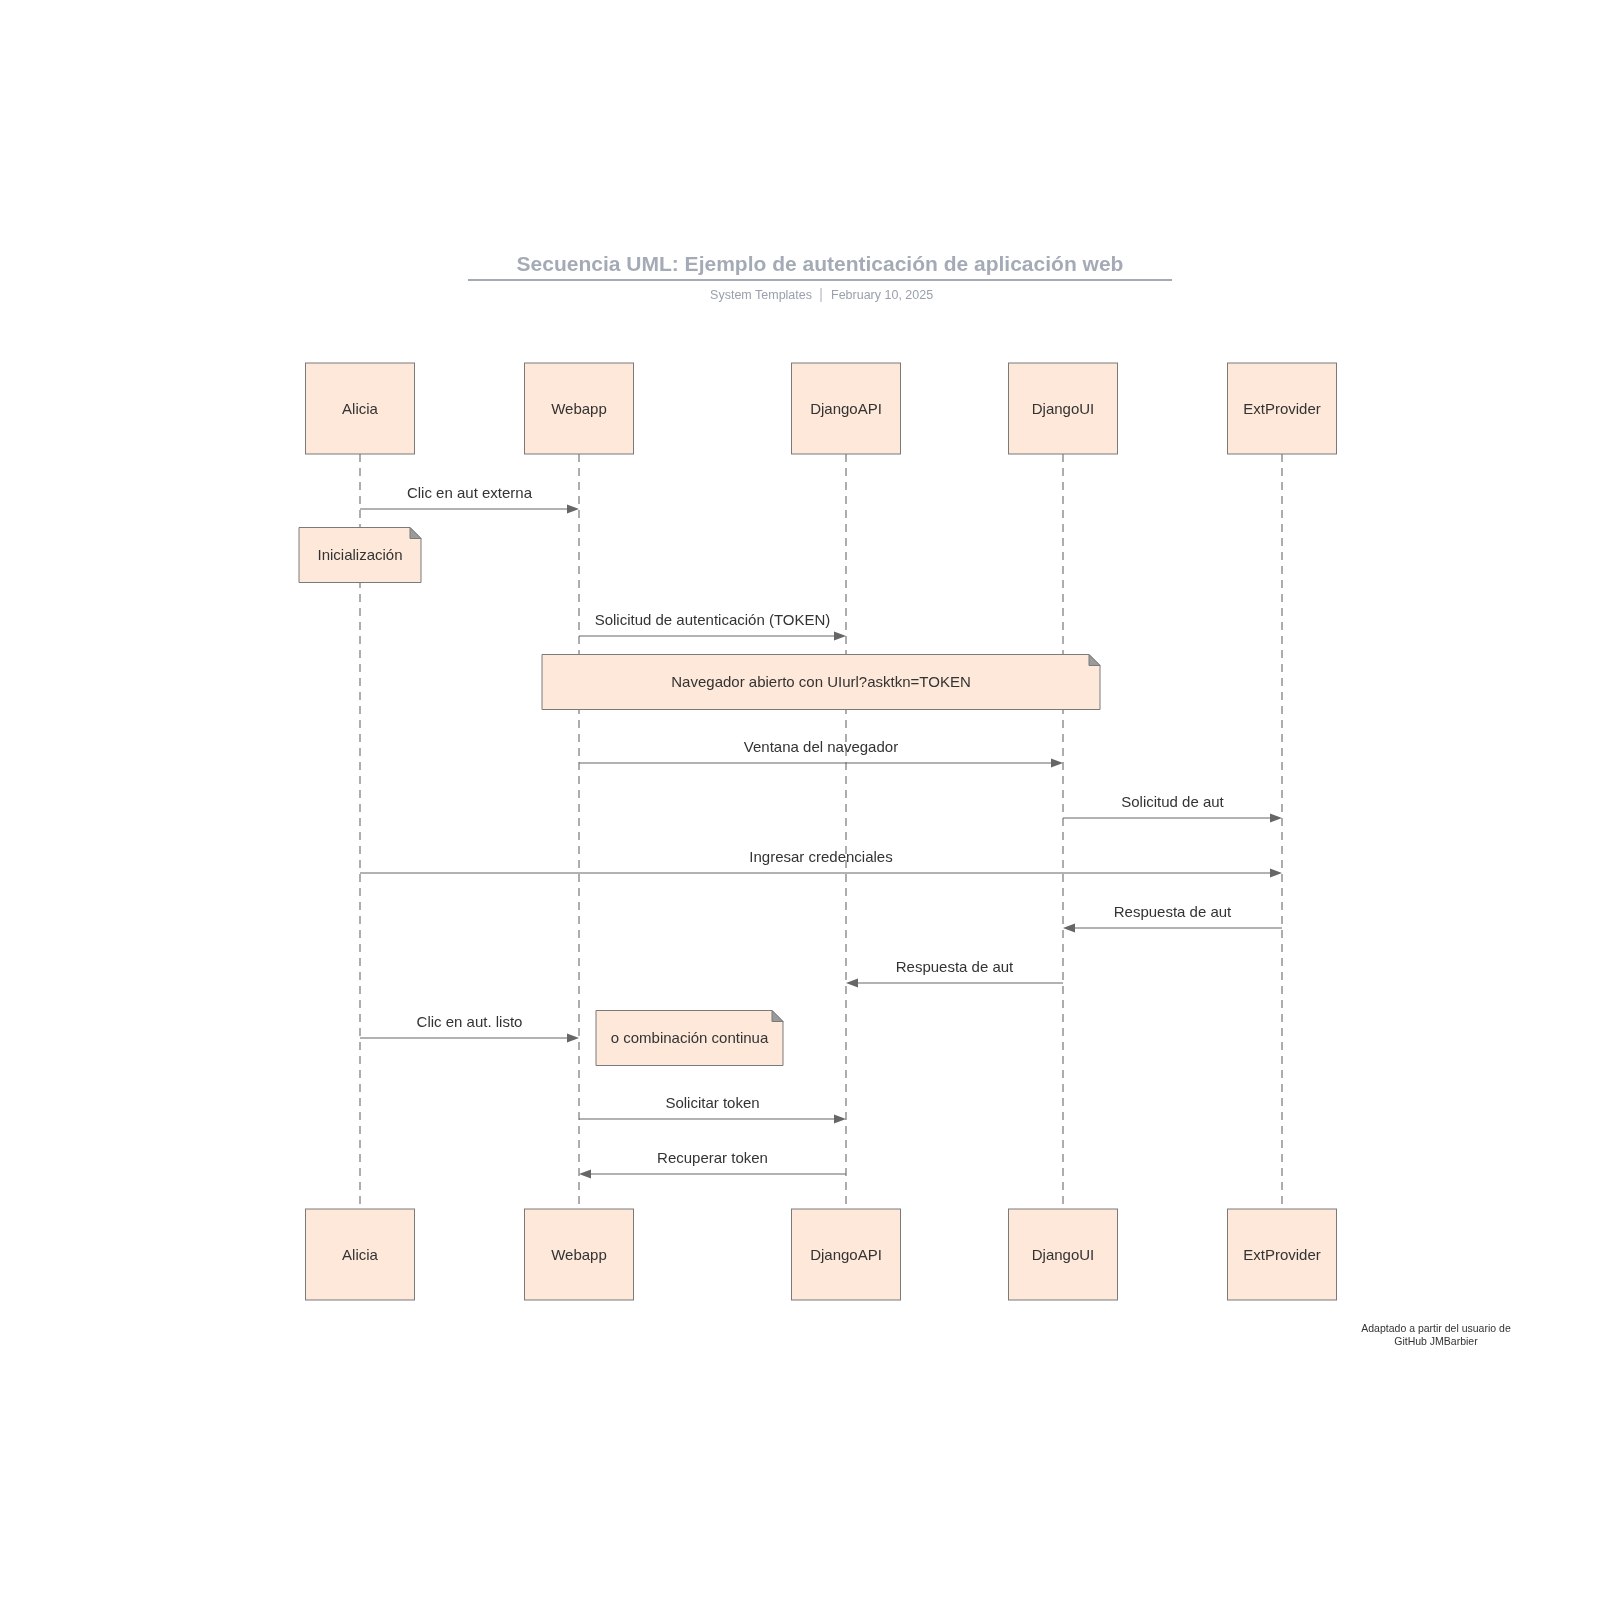  Describe the element at coordinates (1172, 801) in the screenshot. I see `message-label: Solicitud de aut` at that location.